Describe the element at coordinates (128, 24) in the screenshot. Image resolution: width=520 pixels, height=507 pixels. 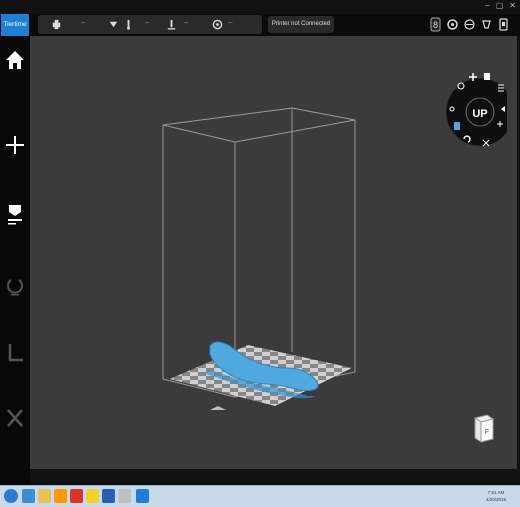
I see `nozzle-temperature-icon` at that location.